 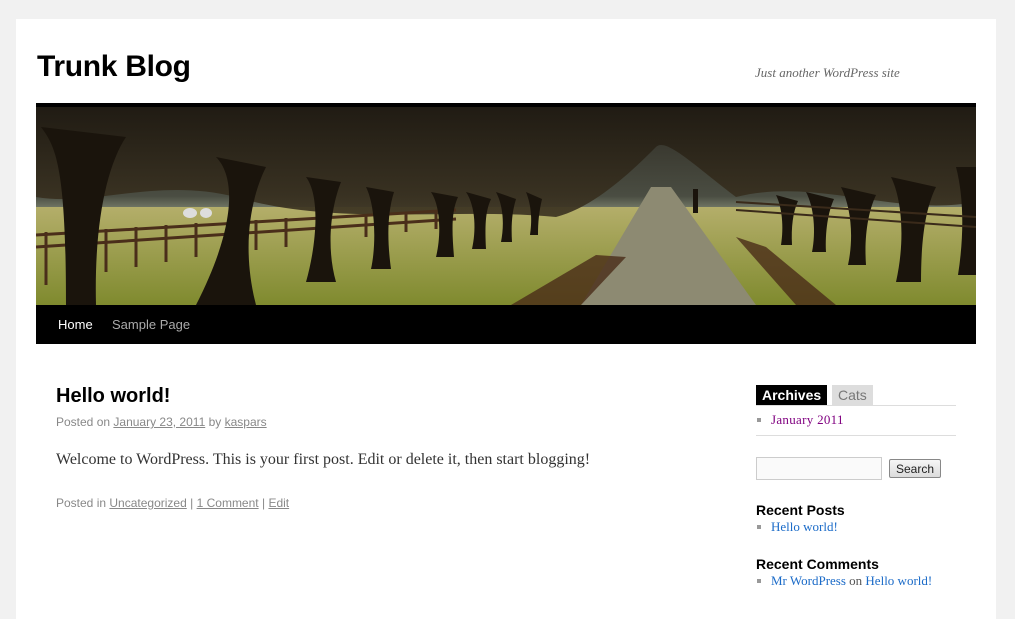 I want to click on recent-posts-list: Hello world!, so click(x=797, y=527).